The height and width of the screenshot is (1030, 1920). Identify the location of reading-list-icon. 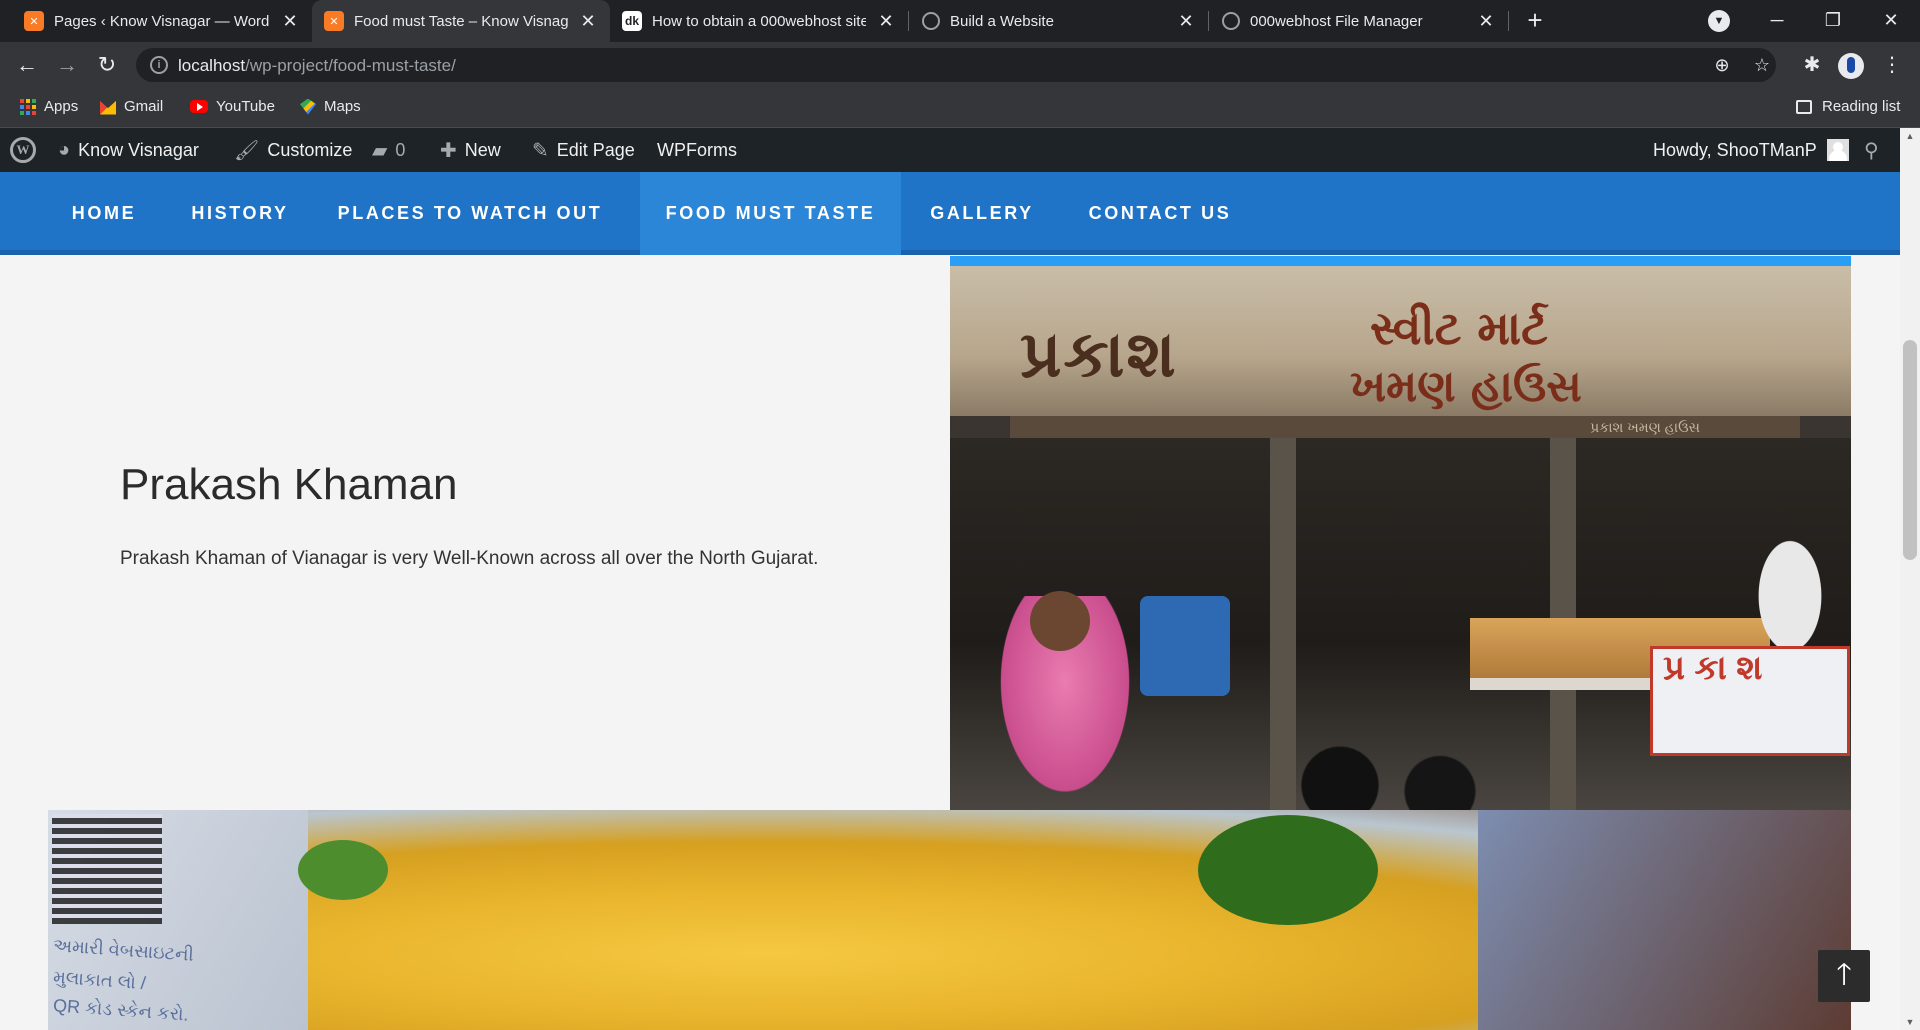
(1804, 106).